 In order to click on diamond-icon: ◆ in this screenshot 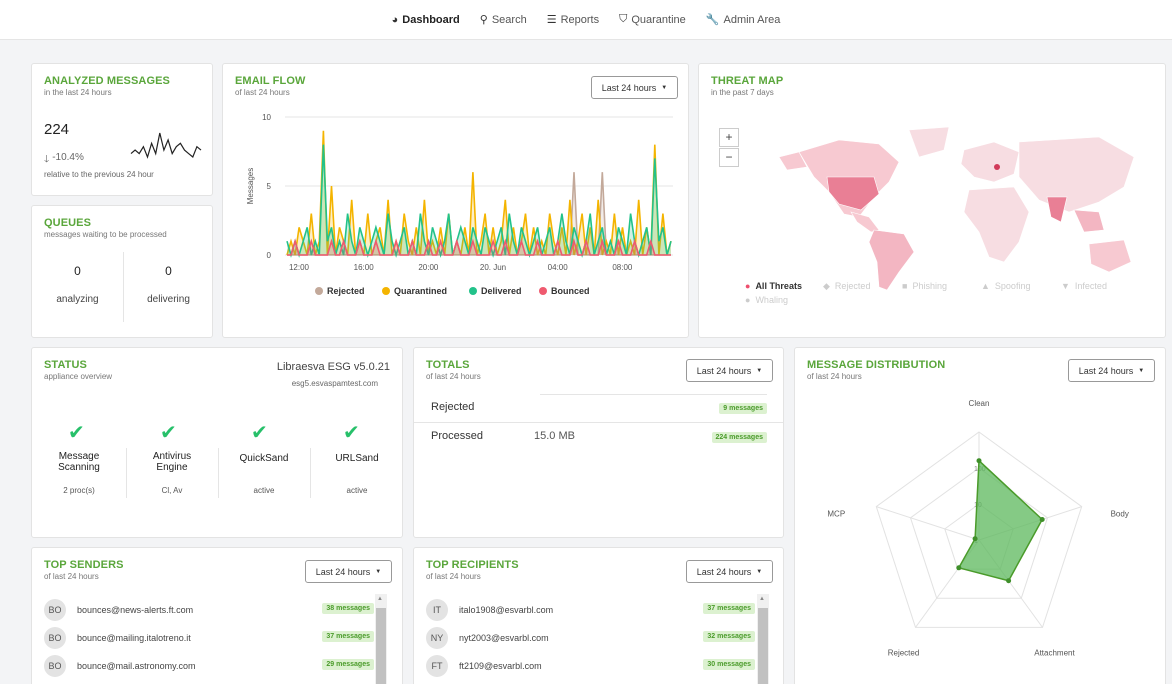, I will do `click(826, 286)`.